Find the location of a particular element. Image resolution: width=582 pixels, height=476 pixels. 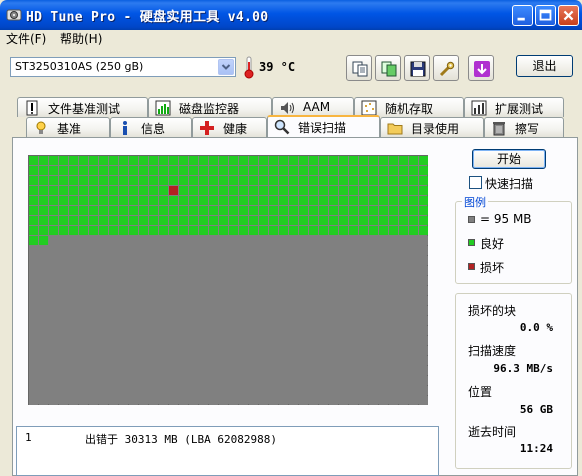

dropdown-arrow-button is located at coordinates (226, 67).